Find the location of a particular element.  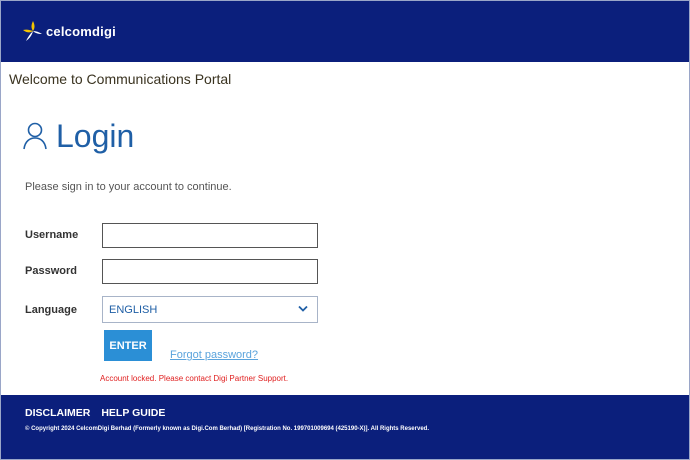

enter-button: ENTER is located at coordinates (128, 345).